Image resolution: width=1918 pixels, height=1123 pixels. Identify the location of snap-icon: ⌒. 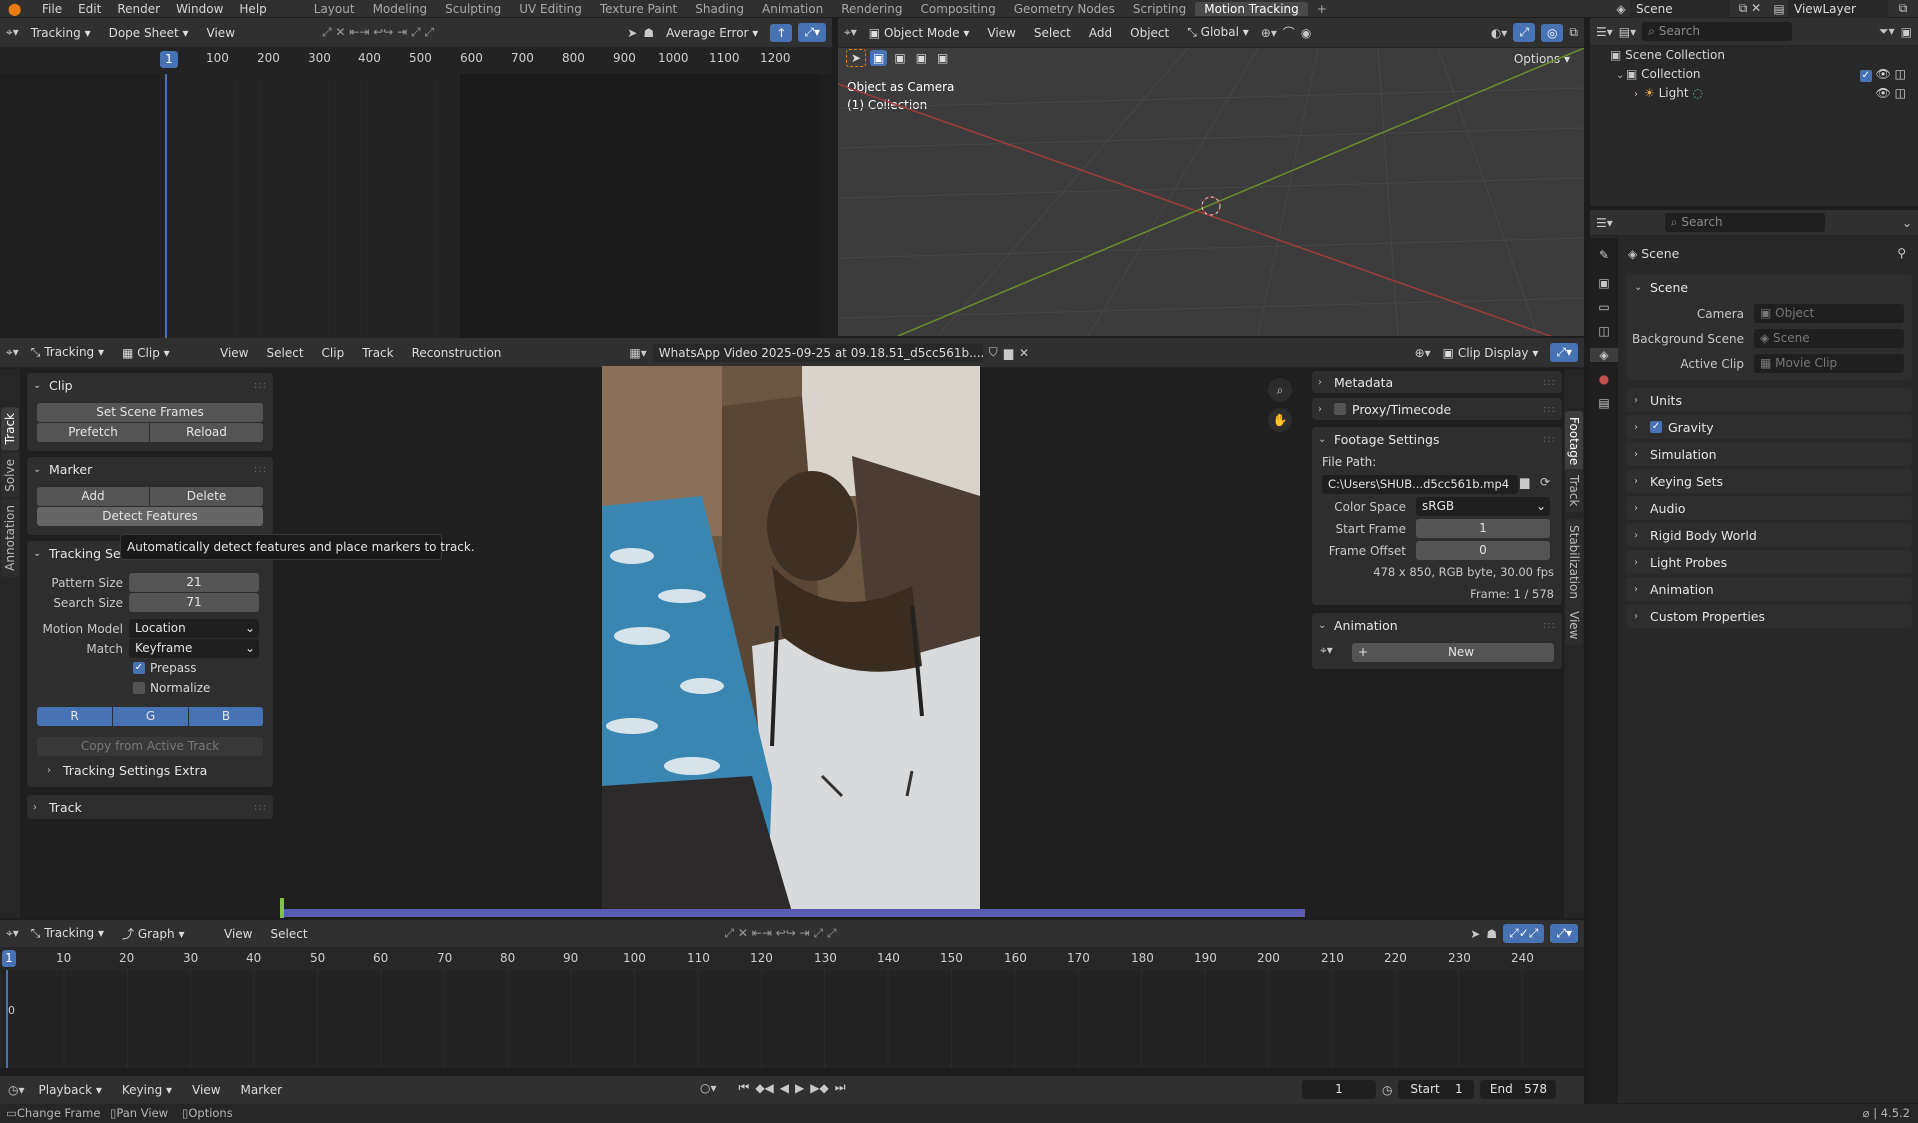
(1289, 32).